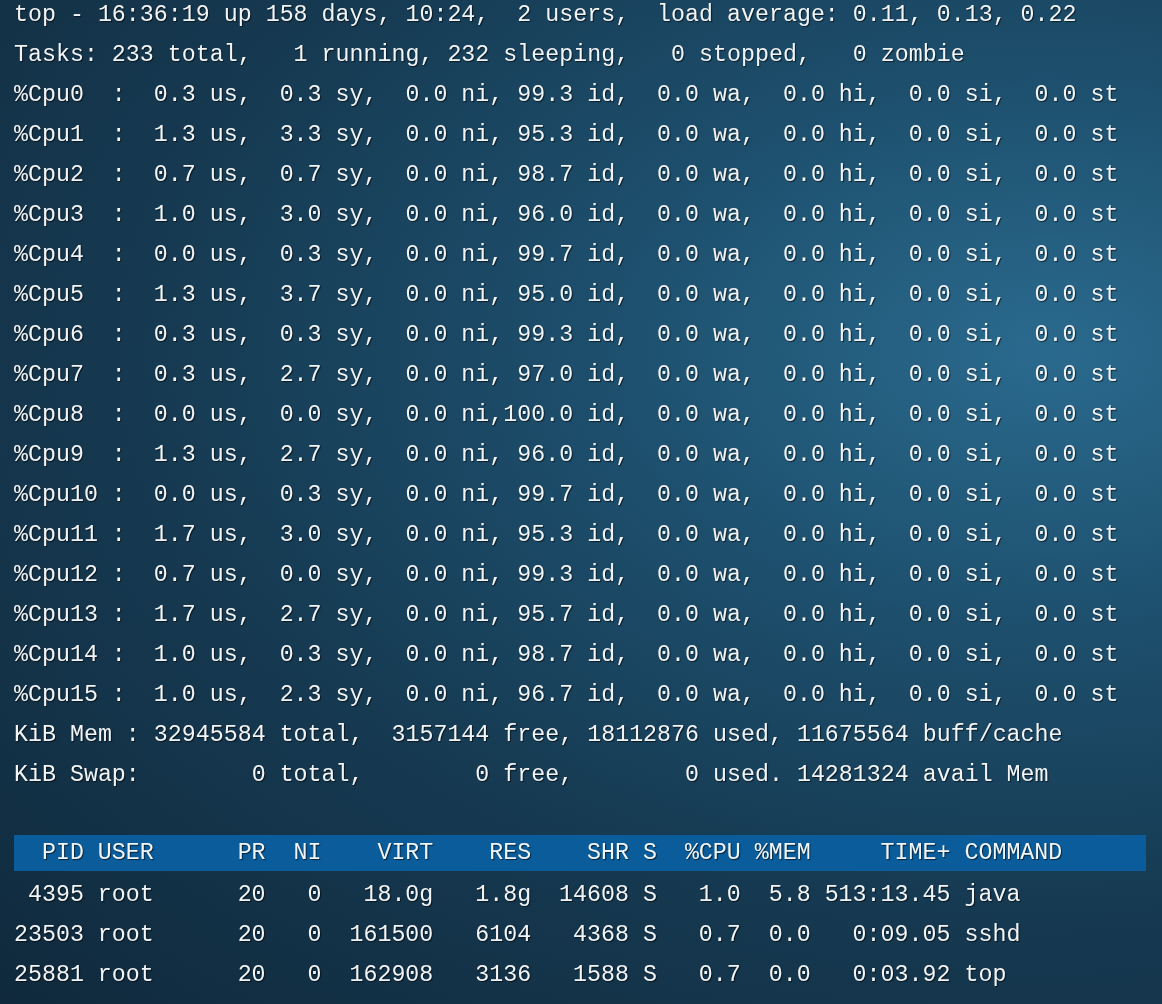 The image size is (1162, 1004). I want to click on column-header: RES, so click(510, 853).